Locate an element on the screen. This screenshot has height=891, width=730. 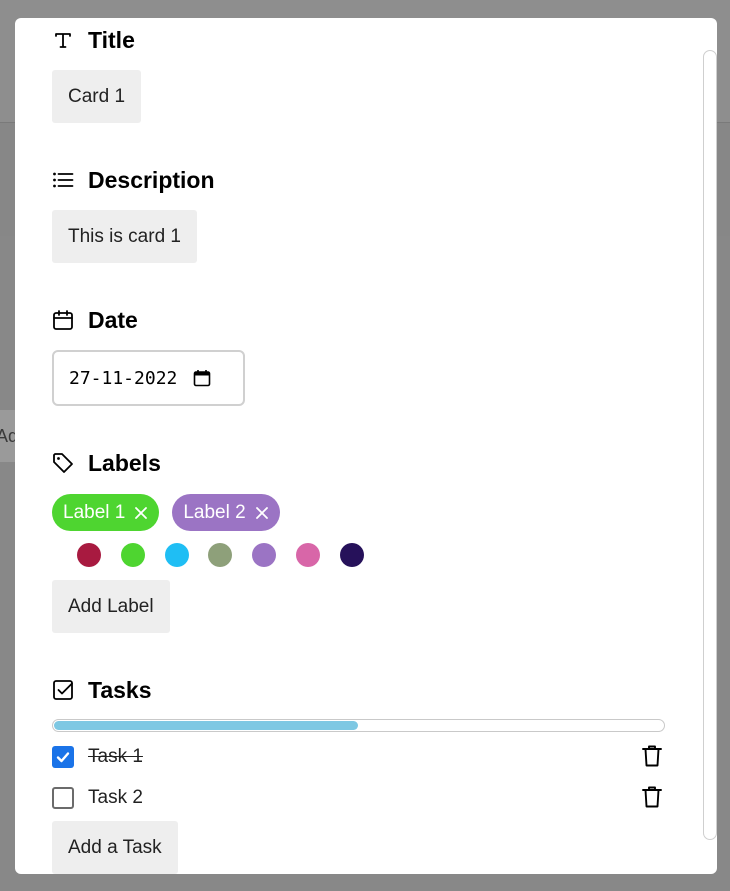
label-chip: Label 1 is located at coordinates (106, 512).